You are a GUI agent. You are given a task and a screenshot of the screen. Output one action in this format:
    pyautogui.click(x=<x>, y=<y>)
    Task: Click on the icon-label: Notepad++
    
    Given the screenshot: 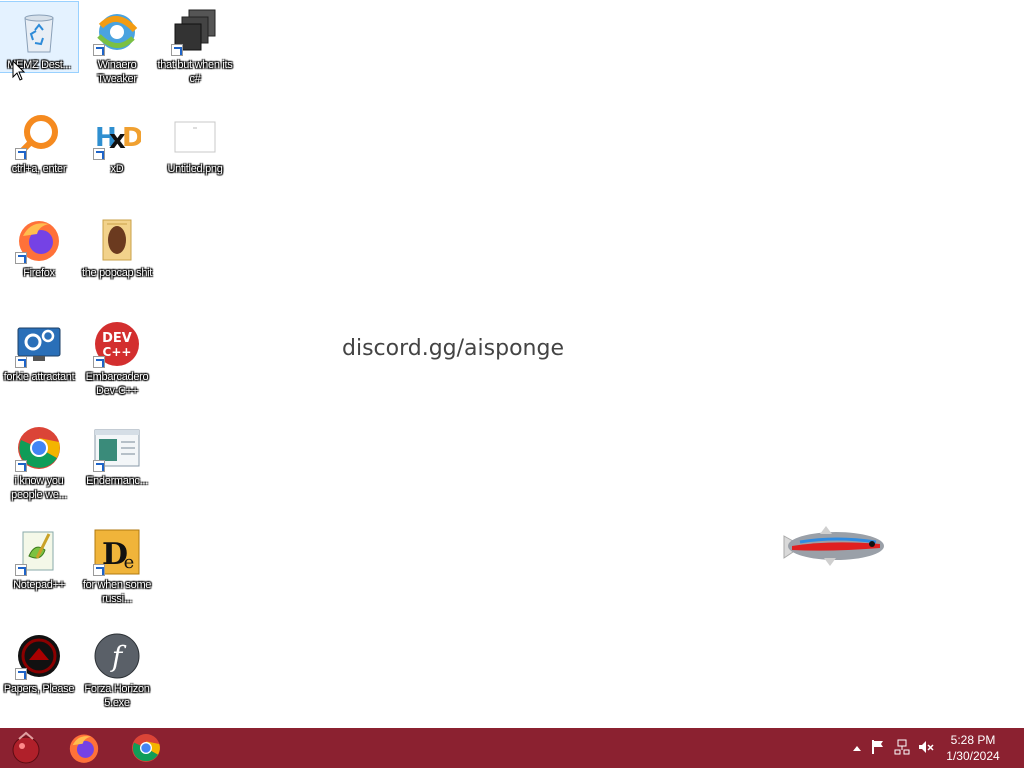 What is the action you would take?
    pyautogui.click(x=39, y=585)
    